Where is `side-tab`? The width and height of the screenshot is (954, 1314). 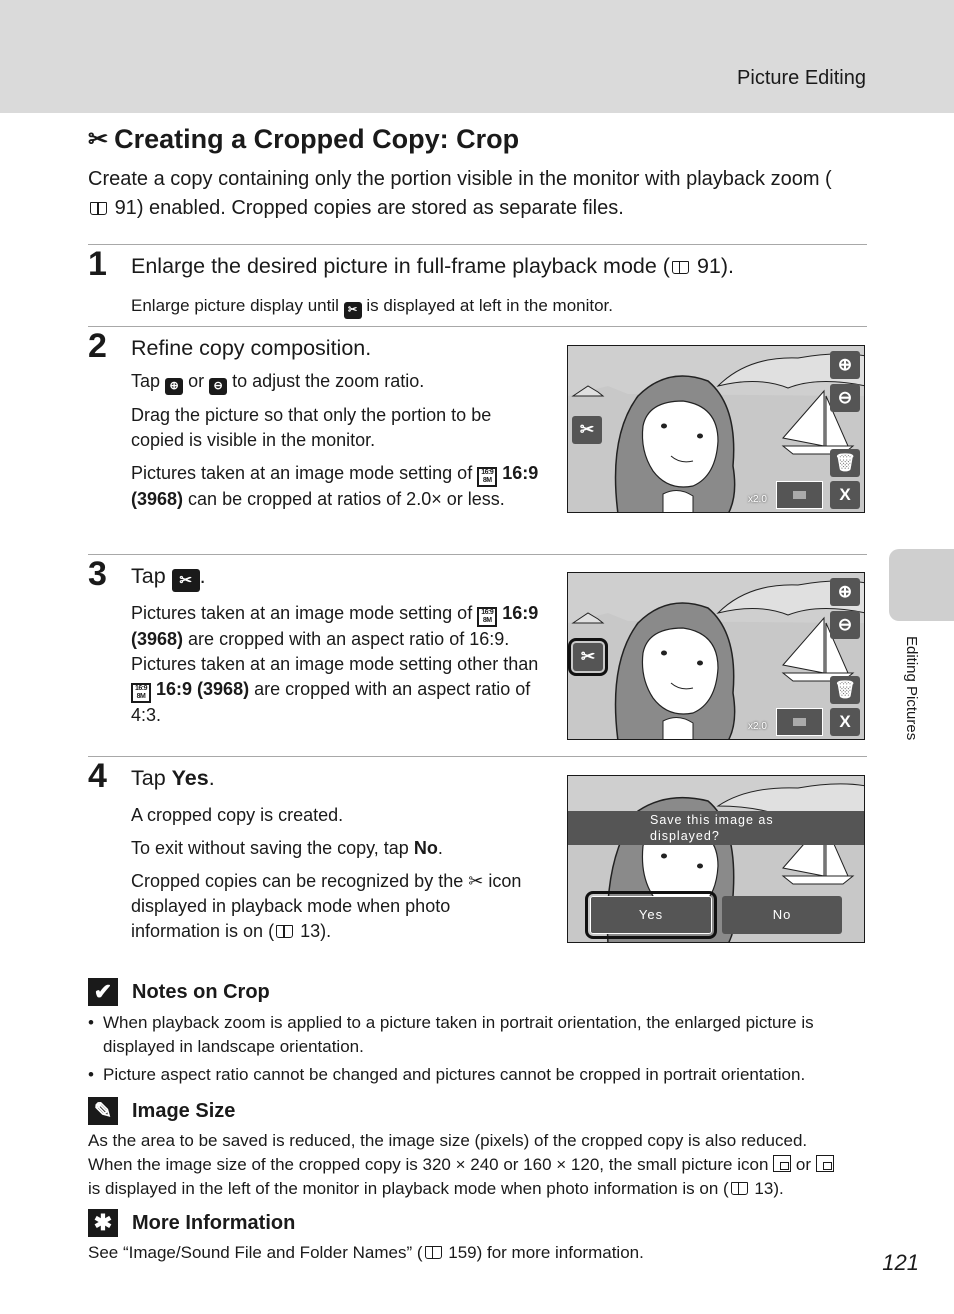 side-tab is located at coordinates (921, 585).